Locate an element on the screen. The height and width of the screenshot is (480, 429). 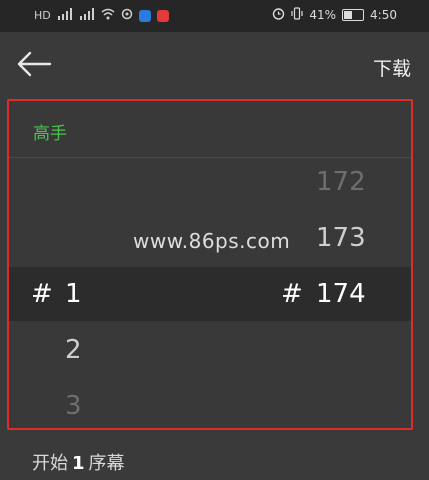
download-button: 下载 is located at coordinates (392, 67).